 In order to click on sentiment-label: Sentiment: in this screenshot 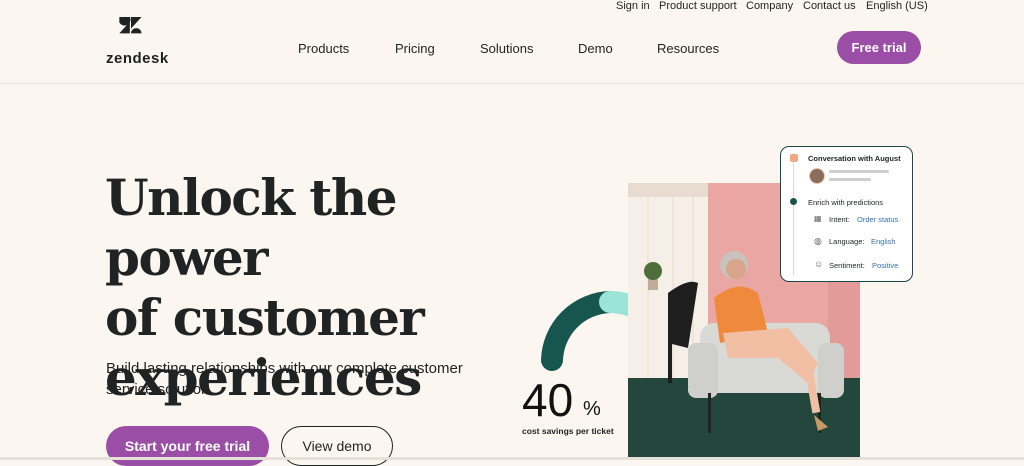, I will do `click(847, 265)`.